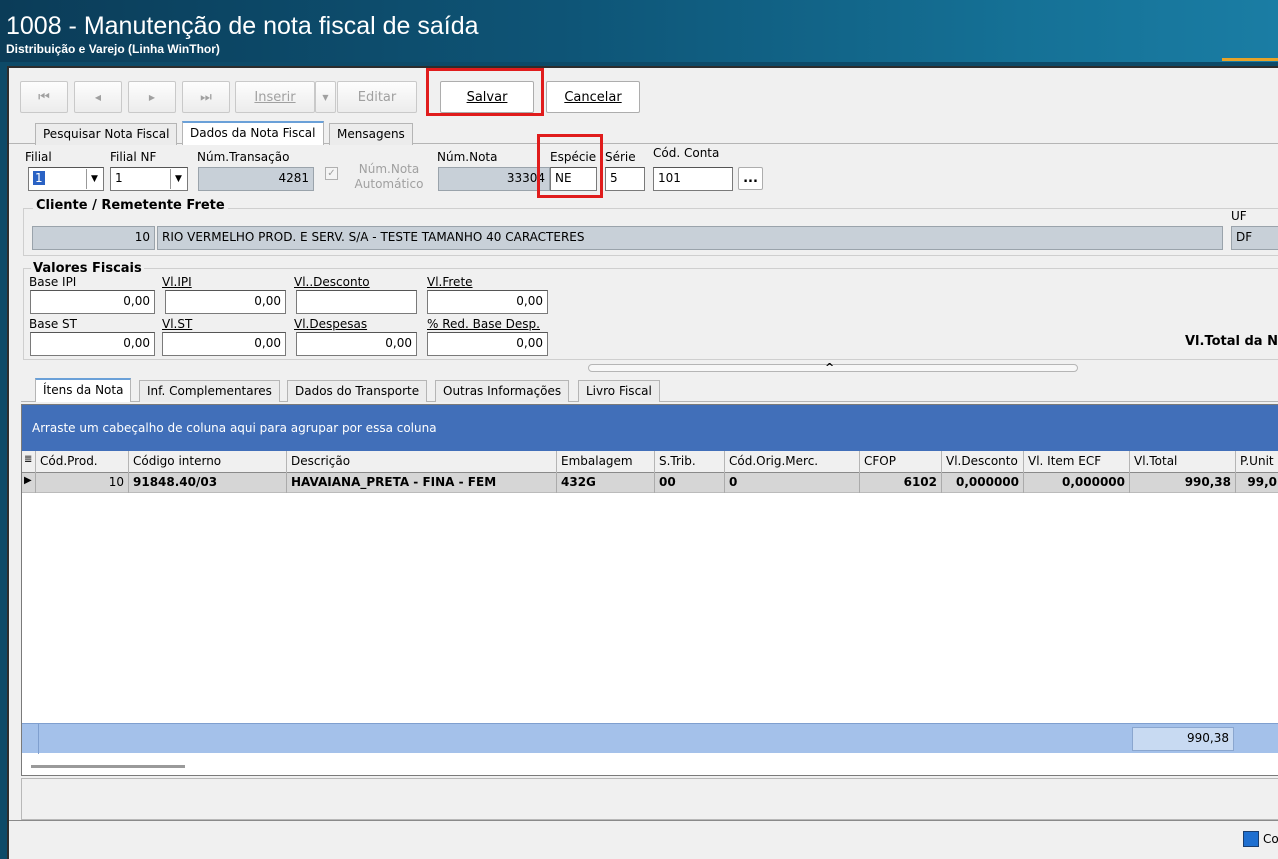 The width and height of the screenshot is (1278, 859). I want to click on cell-codigo-interno: 91848.40/03, so click(208, 483).